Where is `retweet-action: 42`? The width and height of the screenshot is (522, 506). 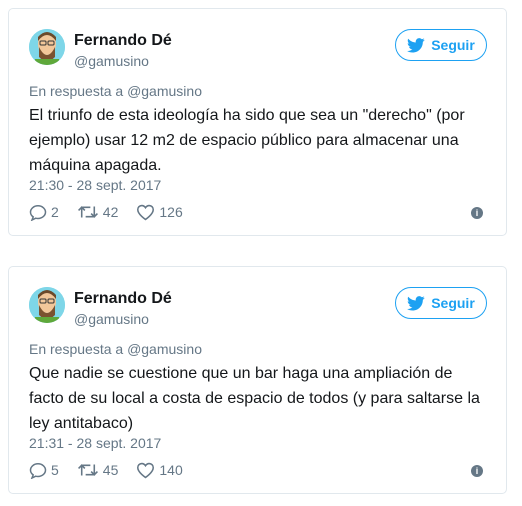
retweet-action: 42 is located at coordinates (98, 212).